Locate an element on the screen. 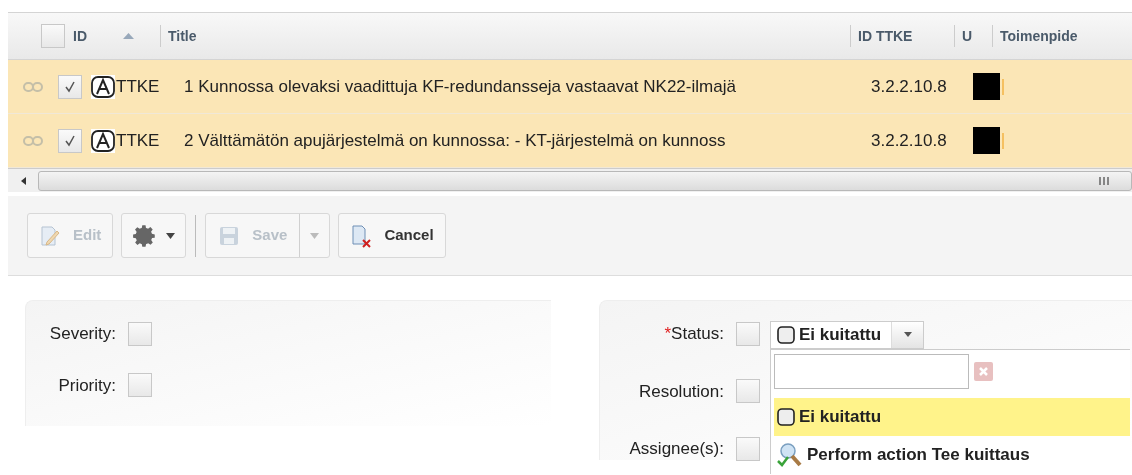  magnifier-check-icon is located at coordinates (790, 454).